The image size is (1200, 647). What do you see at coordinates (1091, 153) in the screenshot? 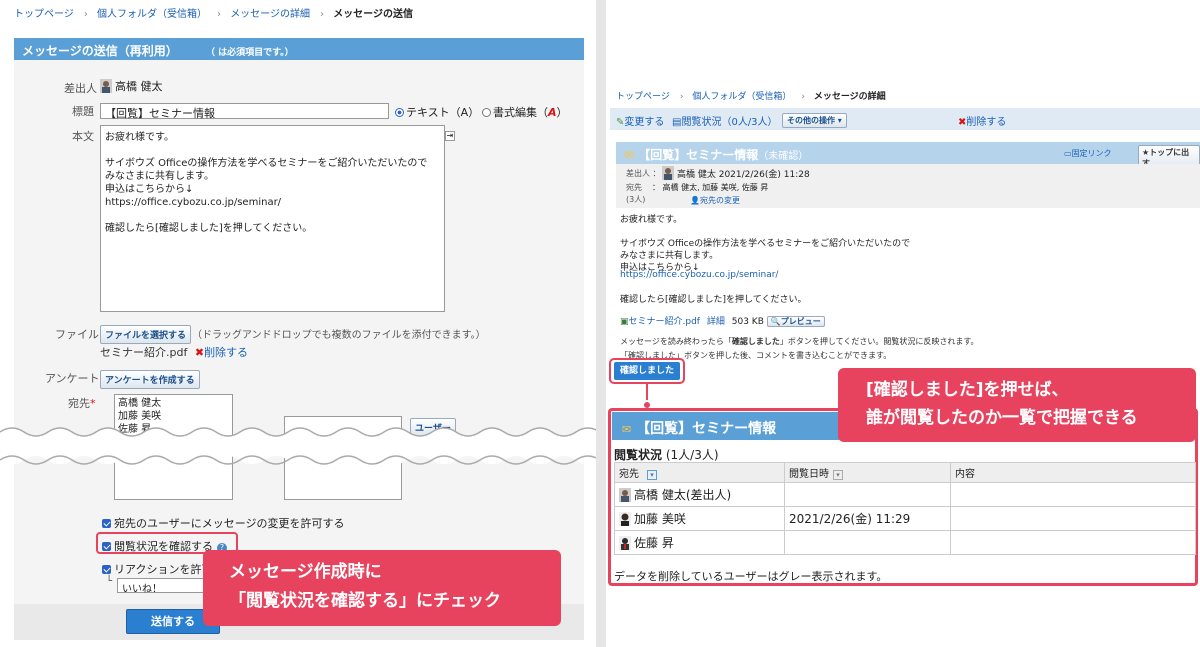
I see `fixed-link-label: 固定リンク` at bounding box center [1091, 153].